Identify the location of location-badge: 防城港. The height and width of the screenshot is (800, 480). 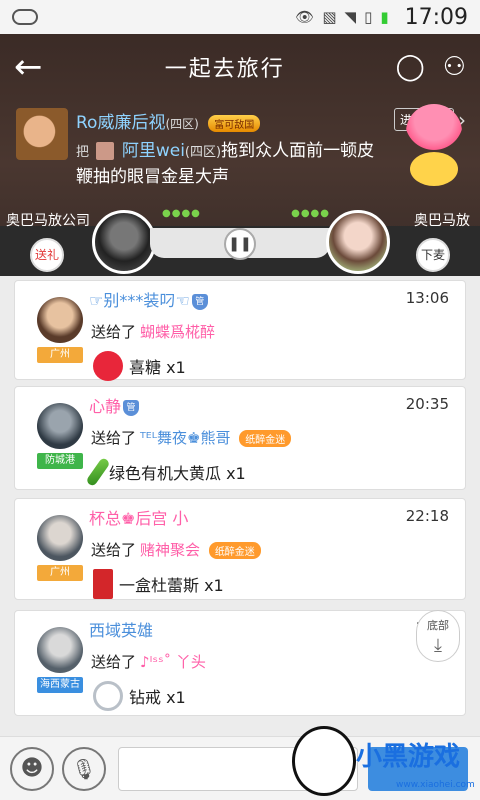
(60, 461).